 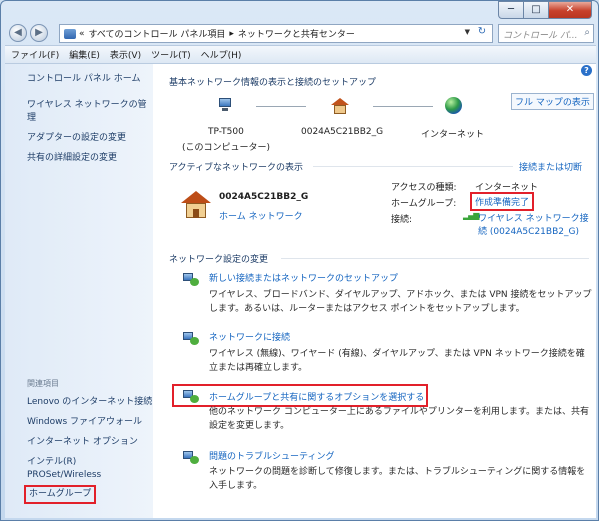 I want to click on control-panel-home-link: コントロール パネル ホーム, so click(x=83, y=79).